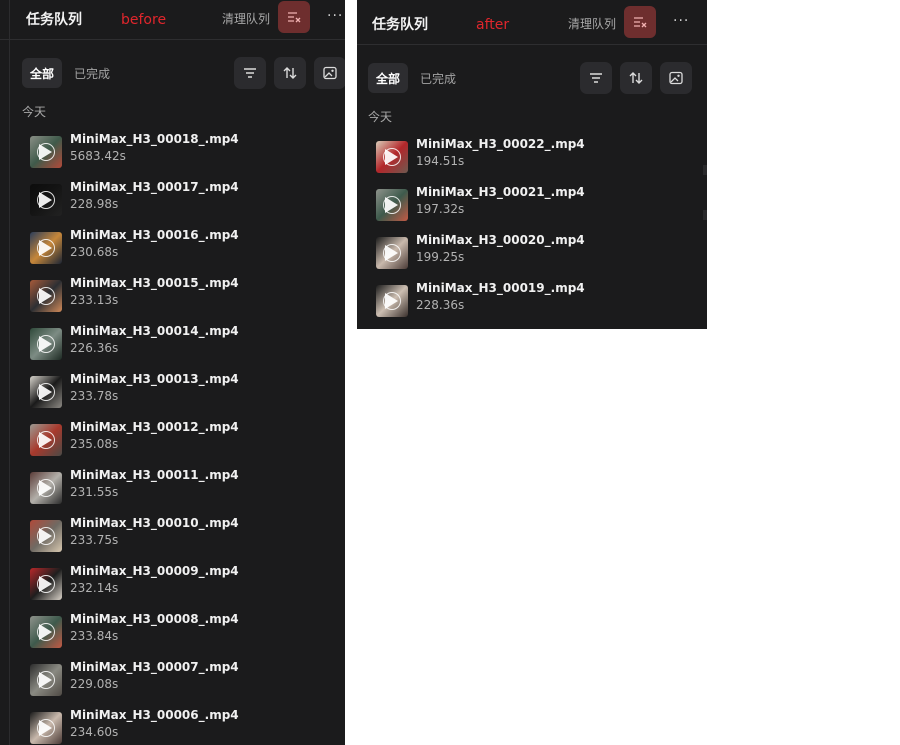  Describe the element at coordinates (154, 139) in the screenshot. I see `file-name: MiniMax_H3_00018_.mp4` at that location.